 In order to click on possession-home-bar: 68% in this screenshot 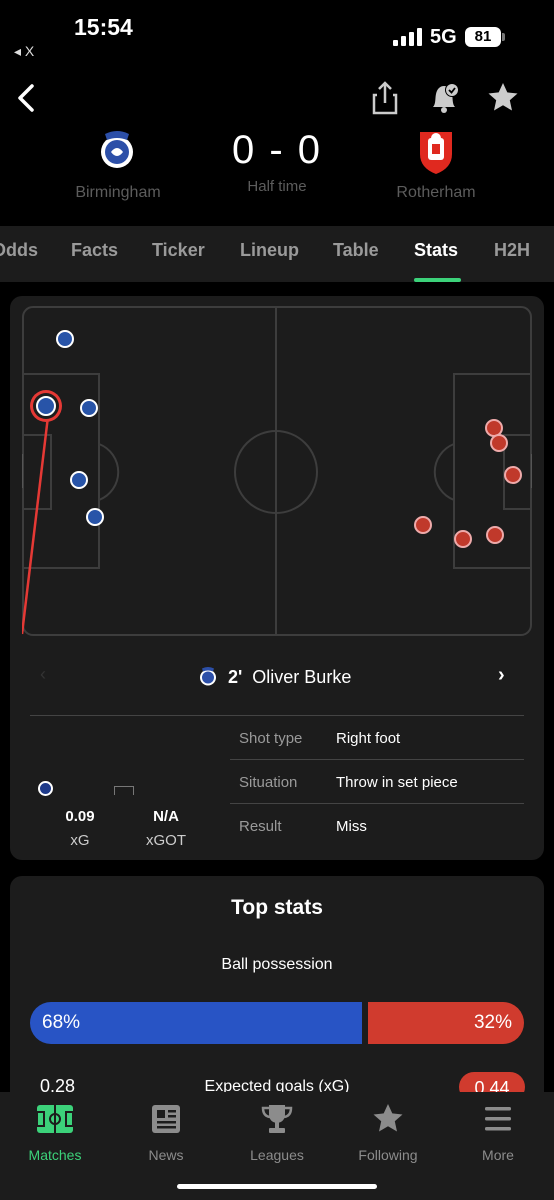, I will do `click(196, 1023)`.